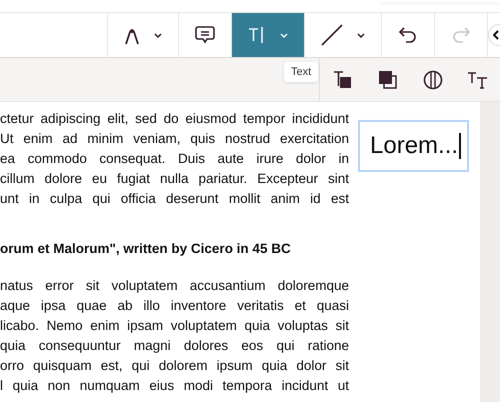 The width and height of the screenshot is (500, 402). I want to click on text-line: orro quisquam est, qui dolorem ipsum quia dolor sit, so click(174, 366).